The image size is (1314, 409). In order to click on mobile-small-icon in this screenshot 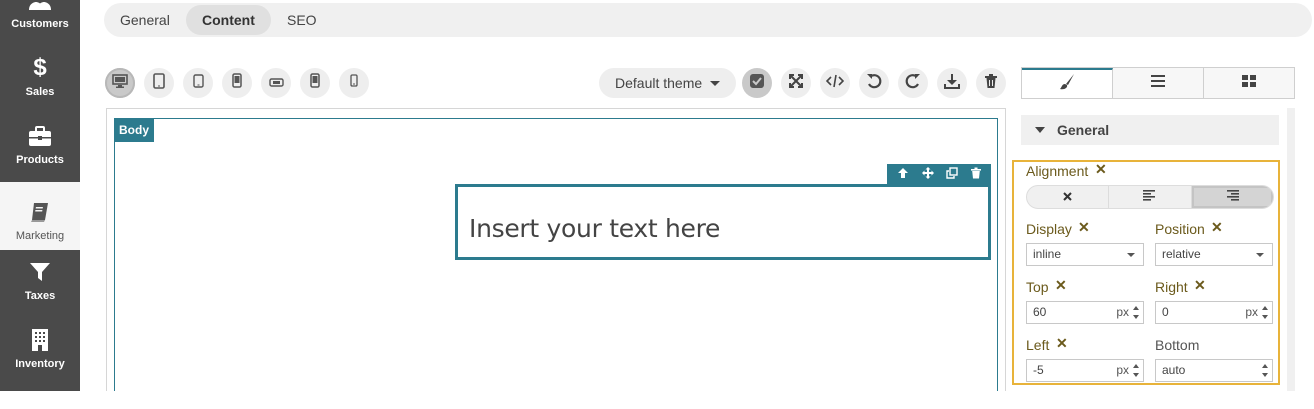, I will do `click(354, 83)`.